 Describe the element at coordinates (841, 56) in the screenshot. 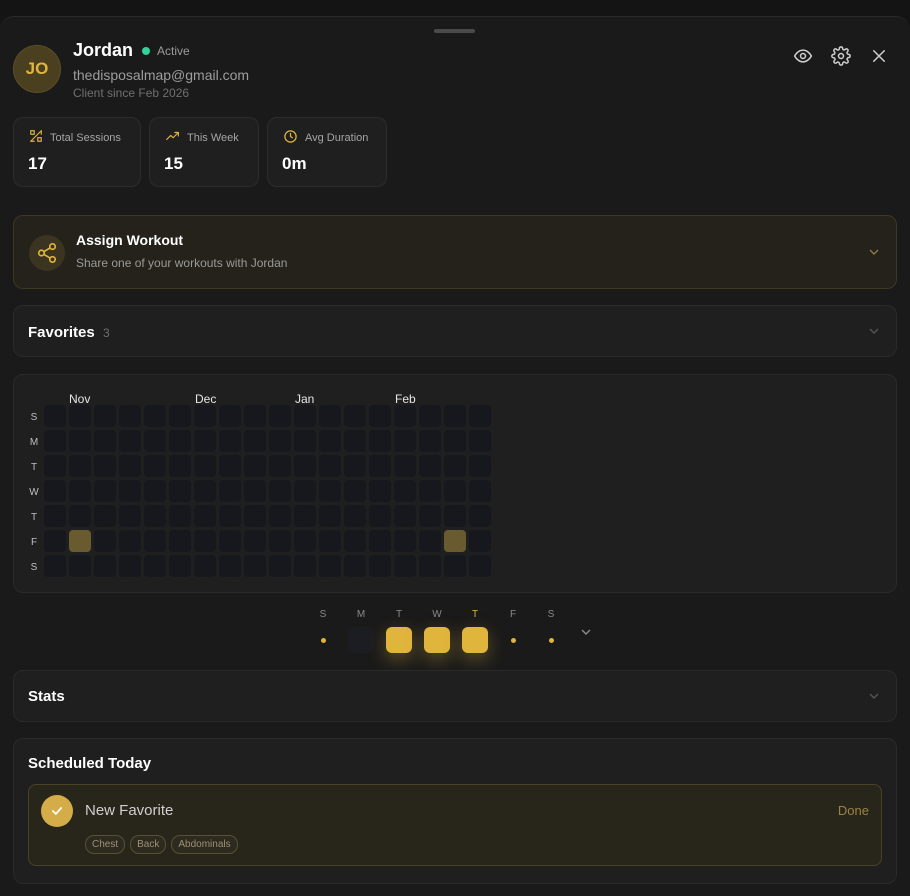

I see `gear-icon` at that location.